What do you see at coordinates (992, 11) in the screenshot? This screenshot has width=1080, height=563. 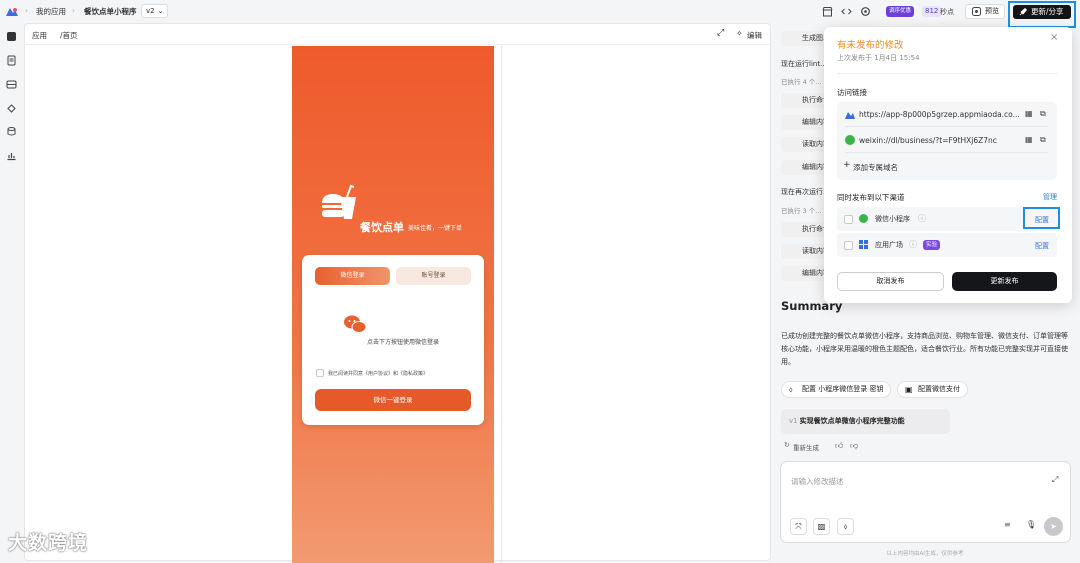 I see `preview-label: 预览` at bounding box center [992, 11].